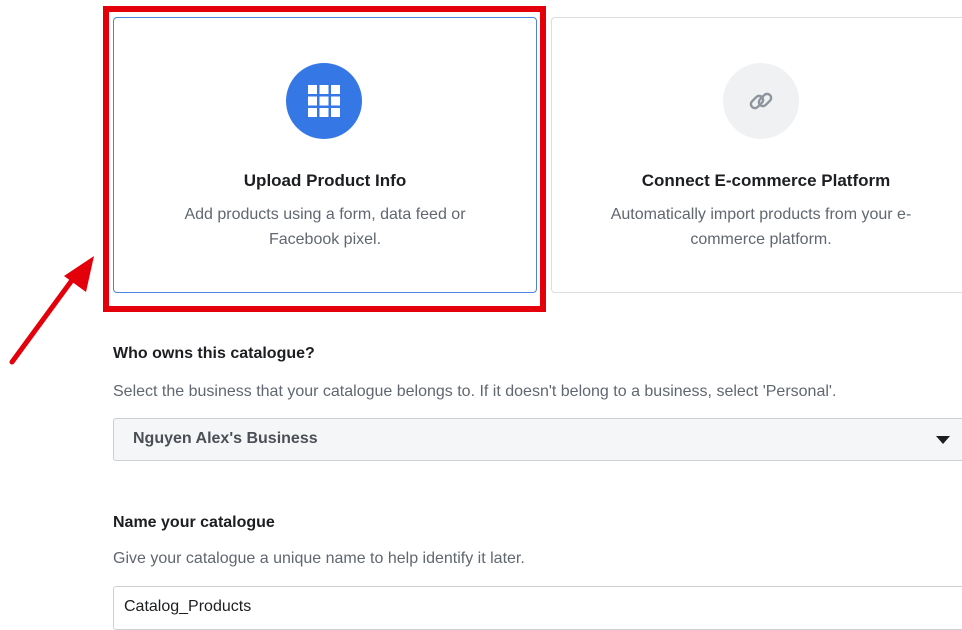 The image size is (962, 630). Describe the element at coordinates (51, 310) in the screenshot. I see `red-arrow-annotation` at that location.